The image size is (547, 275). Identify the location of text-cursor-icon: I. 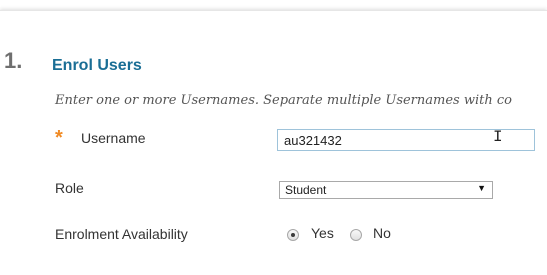
(498, 137).